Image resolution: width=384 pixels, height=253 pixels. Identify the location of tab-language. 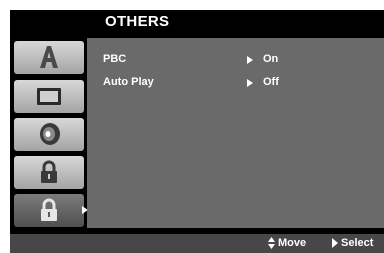
(49, 57).